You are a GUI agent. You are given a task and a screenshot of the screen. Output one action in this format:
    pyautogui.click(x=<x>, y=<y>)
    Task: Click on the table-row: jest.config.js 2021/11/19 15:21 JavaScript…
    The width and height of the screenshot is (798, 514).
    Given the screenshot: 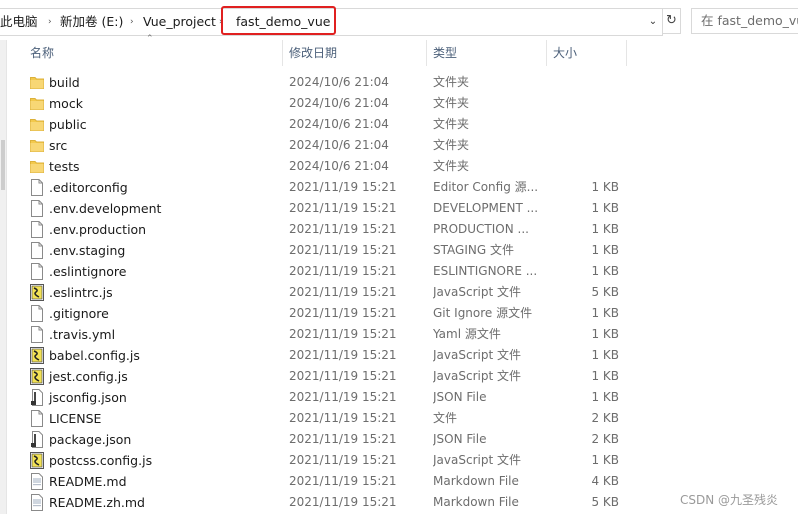 What is the action you would take?
    pyautogui.click(x=329, y=376)
    